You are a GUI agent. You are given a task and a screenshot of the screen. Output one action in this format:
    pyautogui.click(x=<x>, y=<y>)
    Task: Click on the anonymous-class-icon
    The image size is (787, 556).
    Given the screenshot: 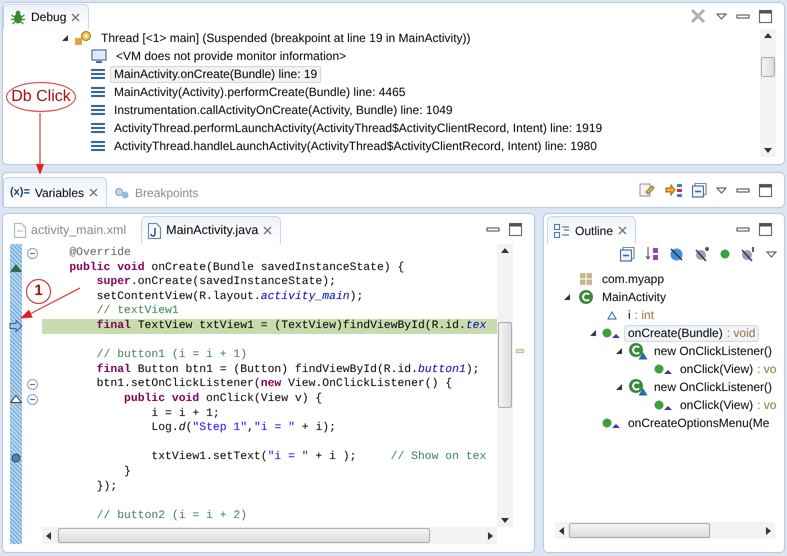 What is the action you would take?
    pyautogui.click(x=638, y=387)
    